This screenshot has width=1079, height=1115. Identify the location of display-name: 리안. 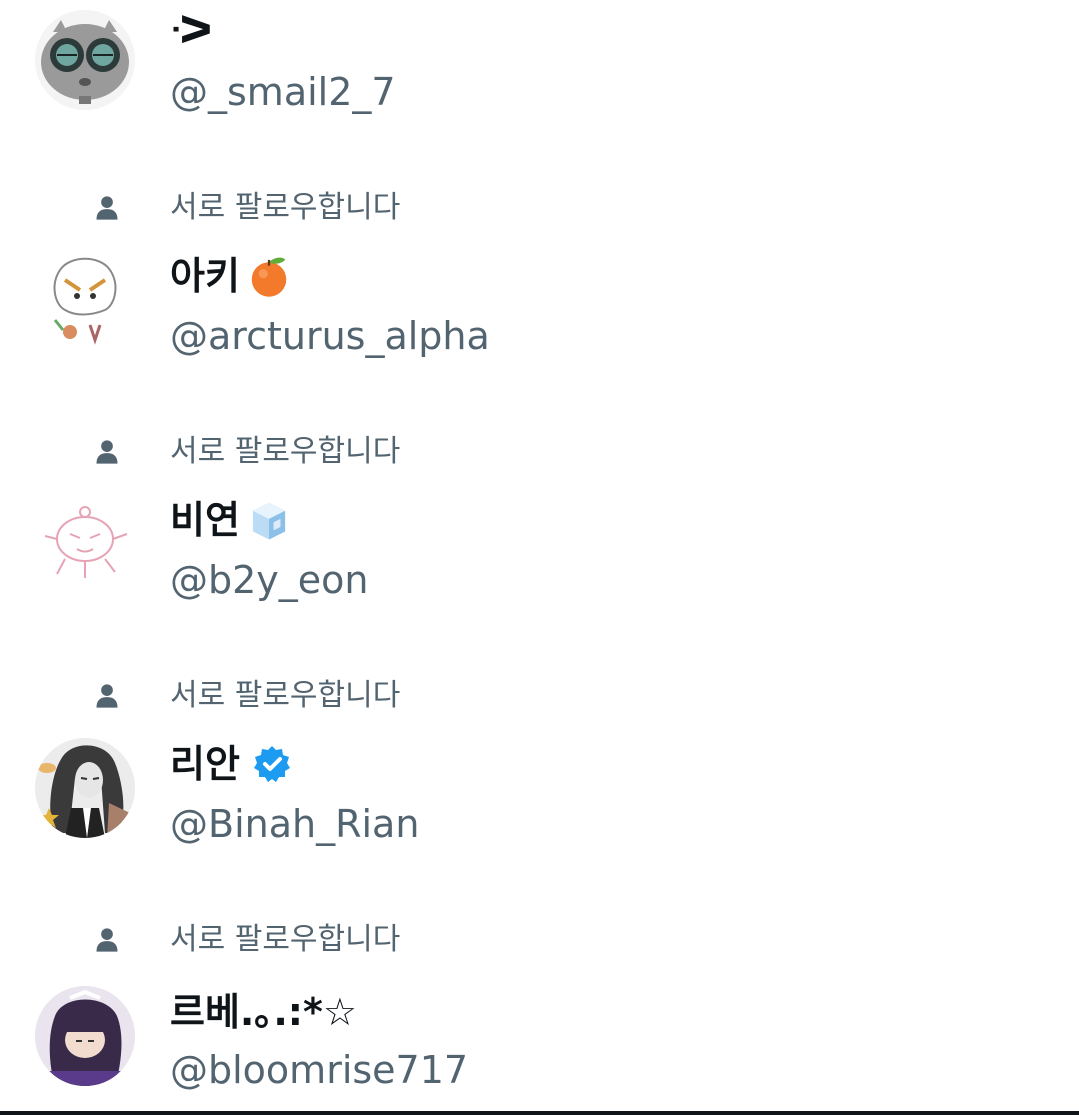
(205, 764).